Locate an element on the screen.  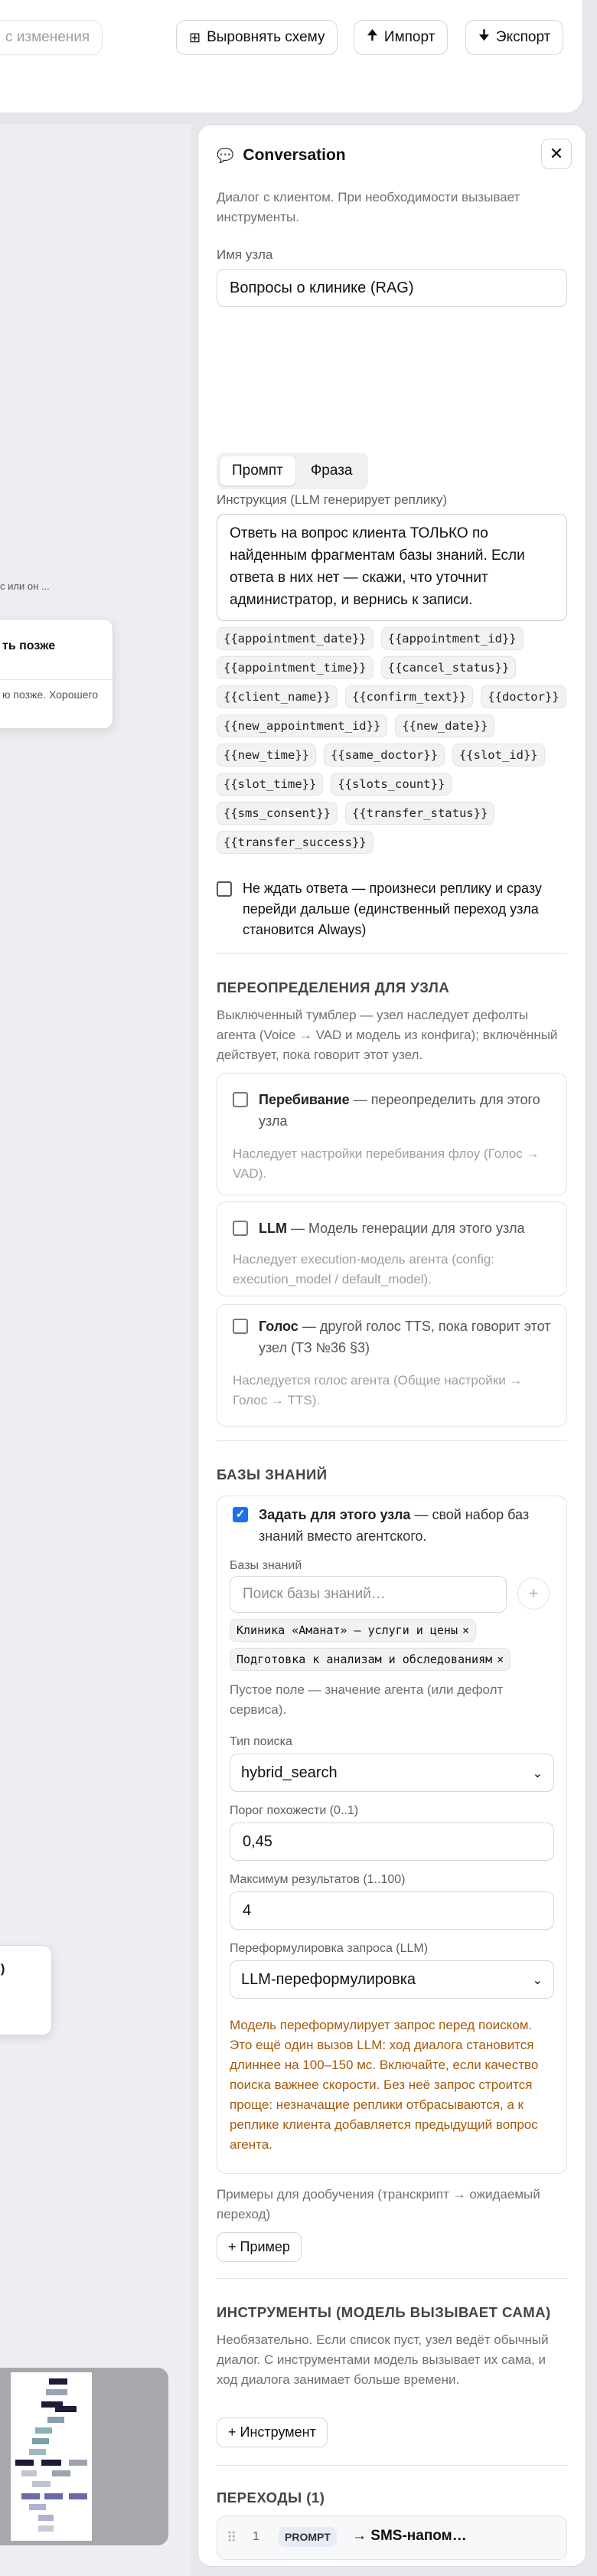
flow-node: ) is located at coordinates (26, 1990).